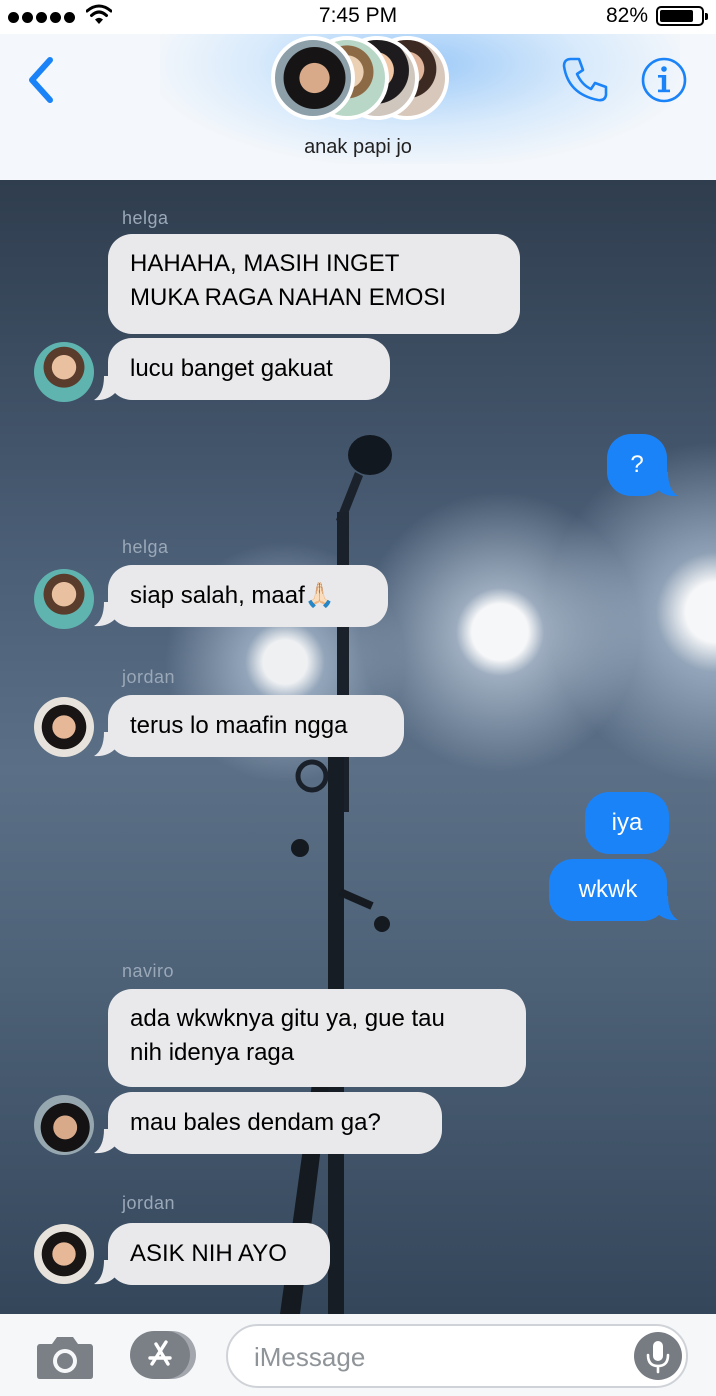 The height and width of the screenshot is (1396, 716). I want to click on message-field, so click(457, 1356).